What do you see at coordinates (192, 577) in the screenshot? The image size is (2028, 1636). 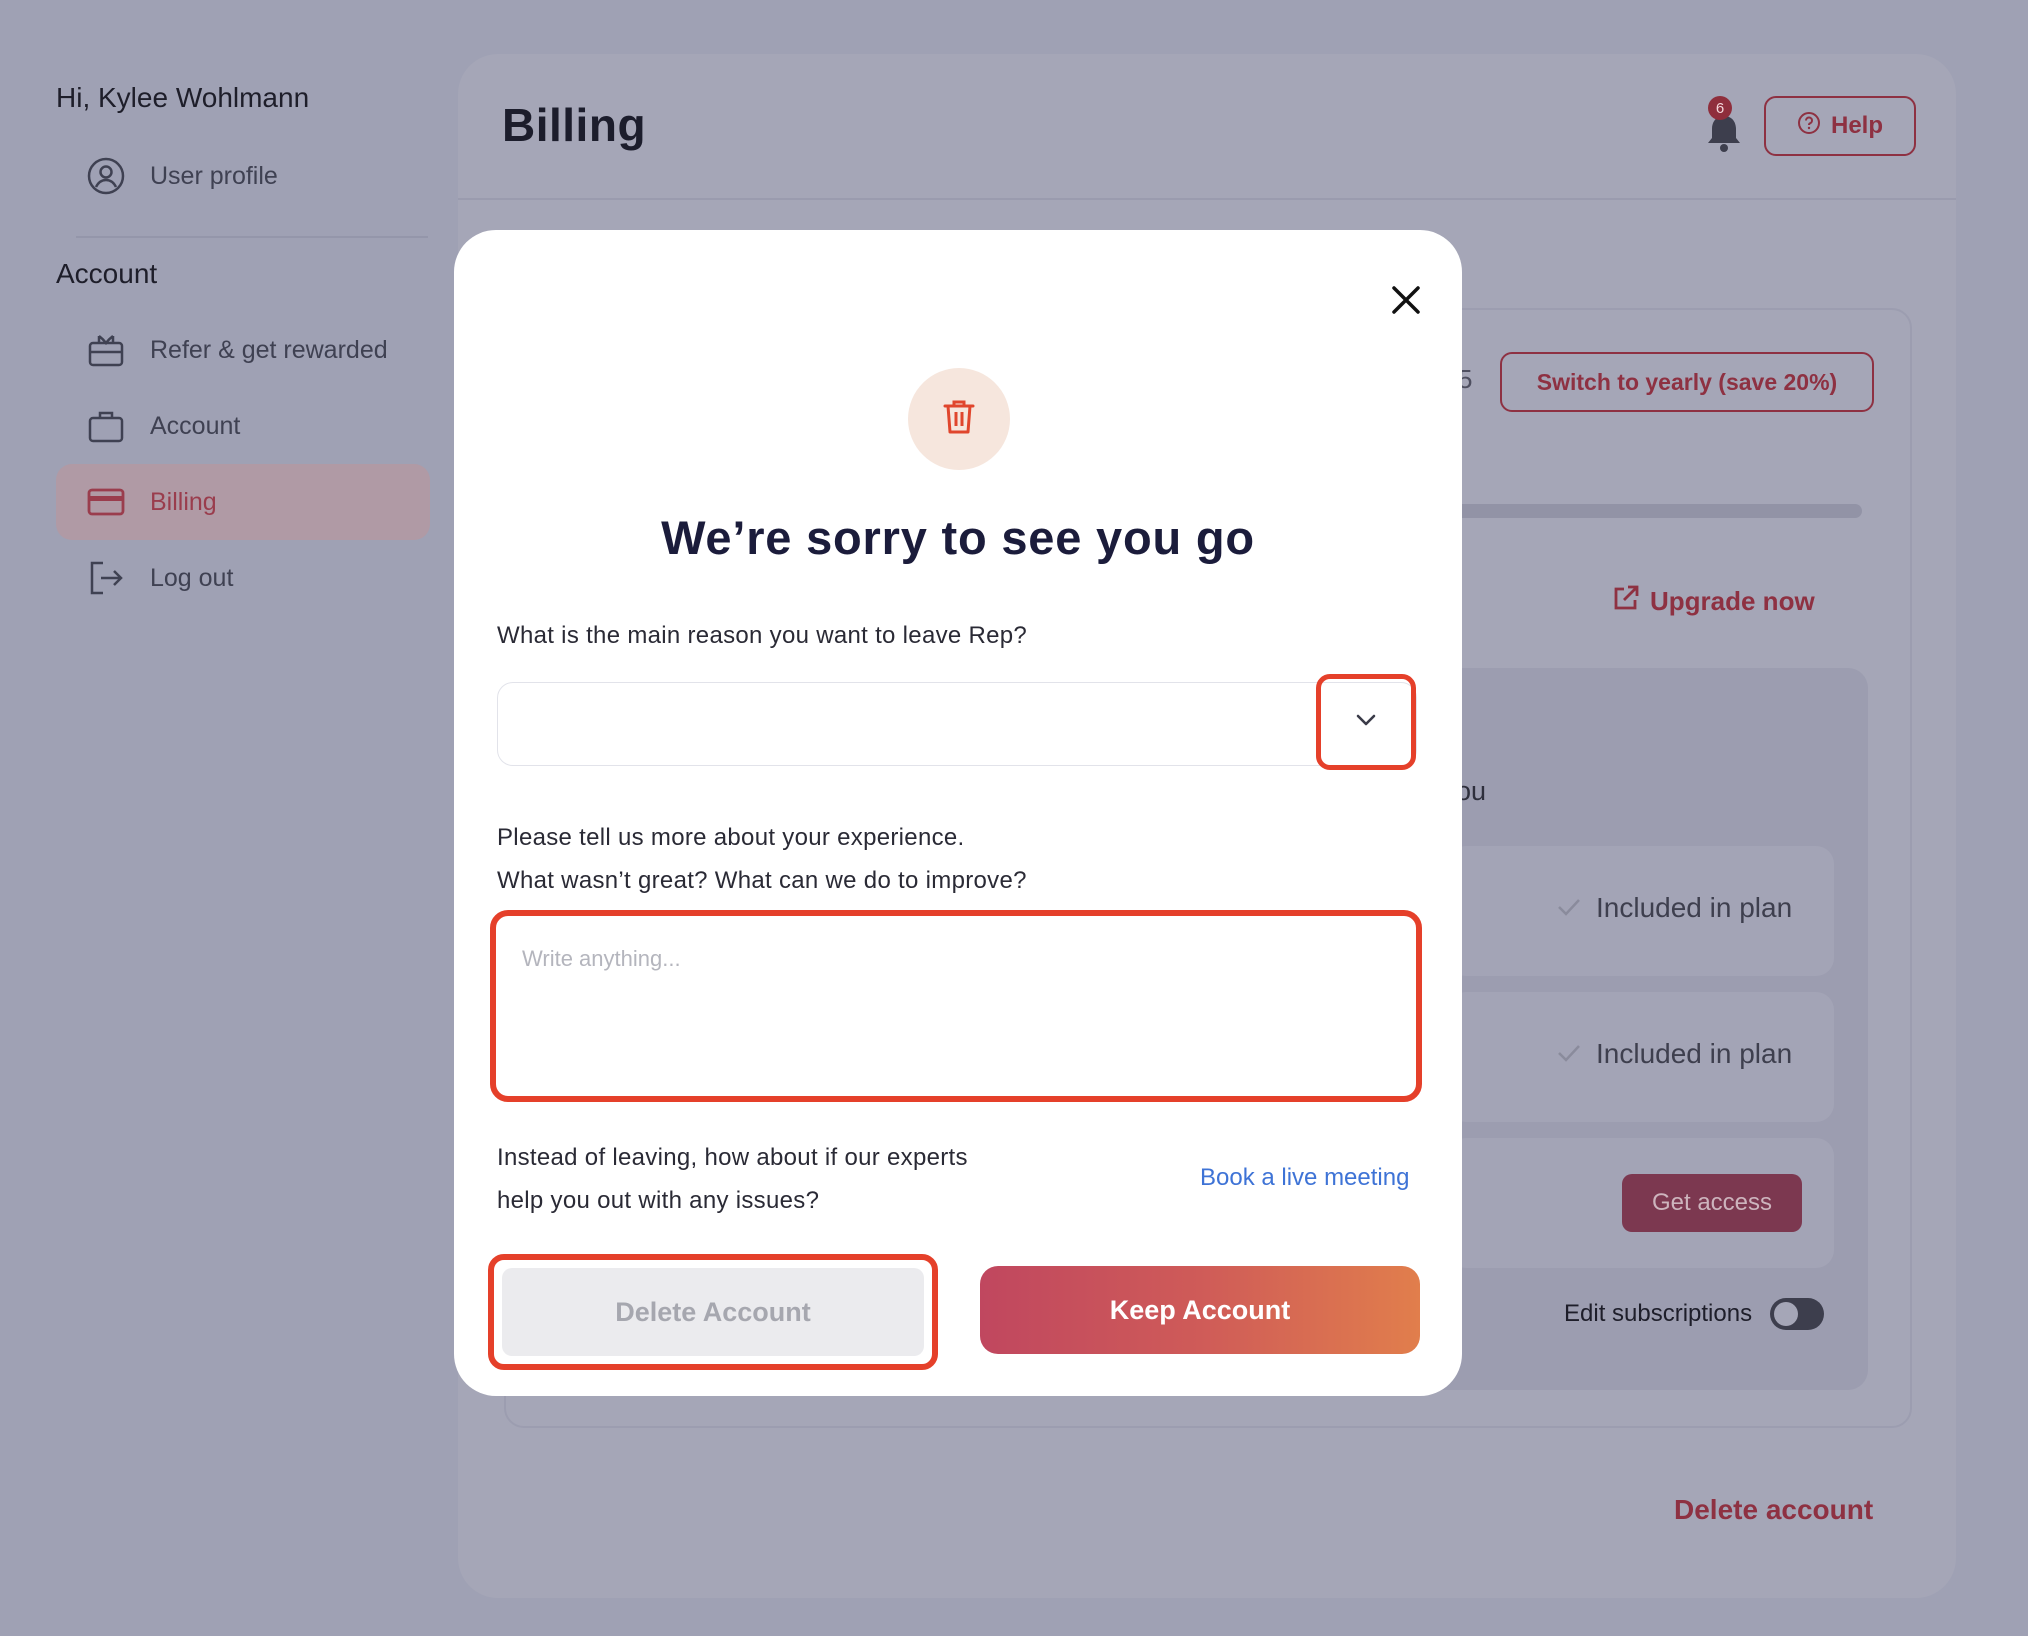 I see `sidebar-item-label: Log out` at bounding box center [192, 577].